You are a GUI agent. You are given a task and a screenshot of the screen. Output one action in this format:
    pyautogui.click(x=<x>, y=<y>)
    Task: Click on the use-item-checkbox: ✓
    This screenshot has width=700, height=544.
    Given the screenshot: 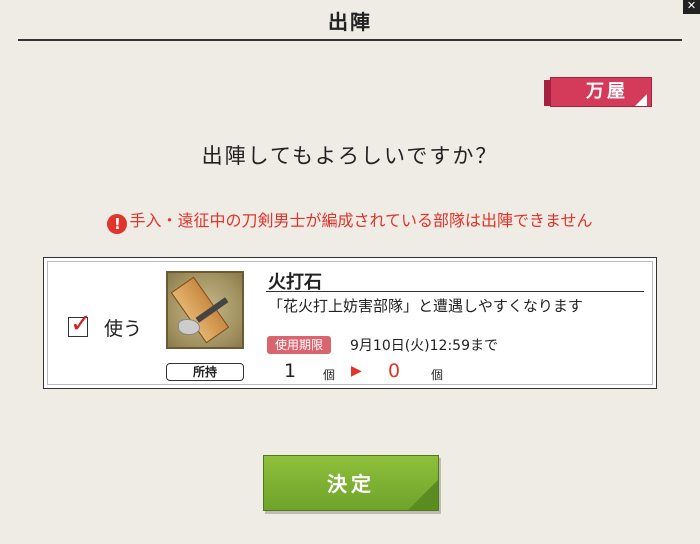 What is the action you would take?
    pyautogui.click(x=80, y=324)
    